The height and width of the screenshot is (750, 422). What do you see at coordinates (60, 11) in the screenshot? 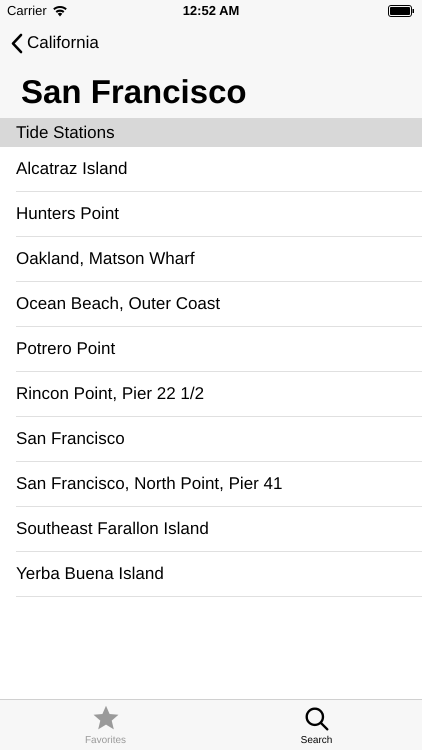
I see `wifi-icon` at bounding box center [60, 11].